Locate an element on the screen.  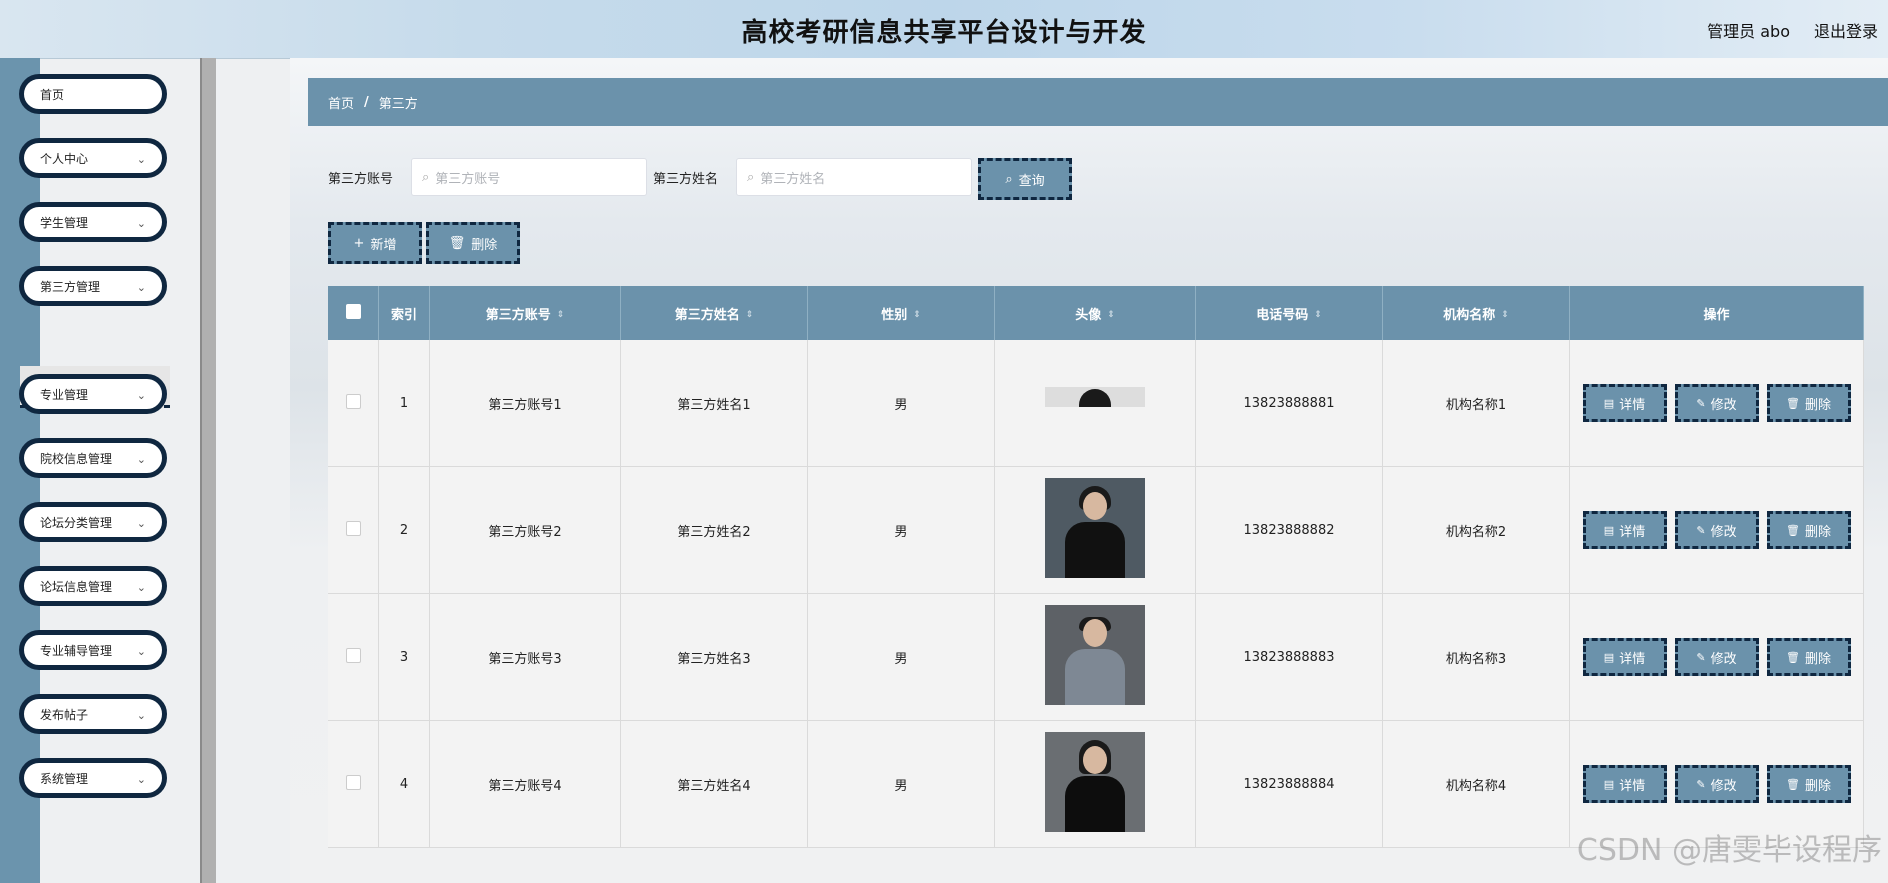
sidebar-item-student-management: 学生管理 ⌄ is located at coordinates (93, 222).